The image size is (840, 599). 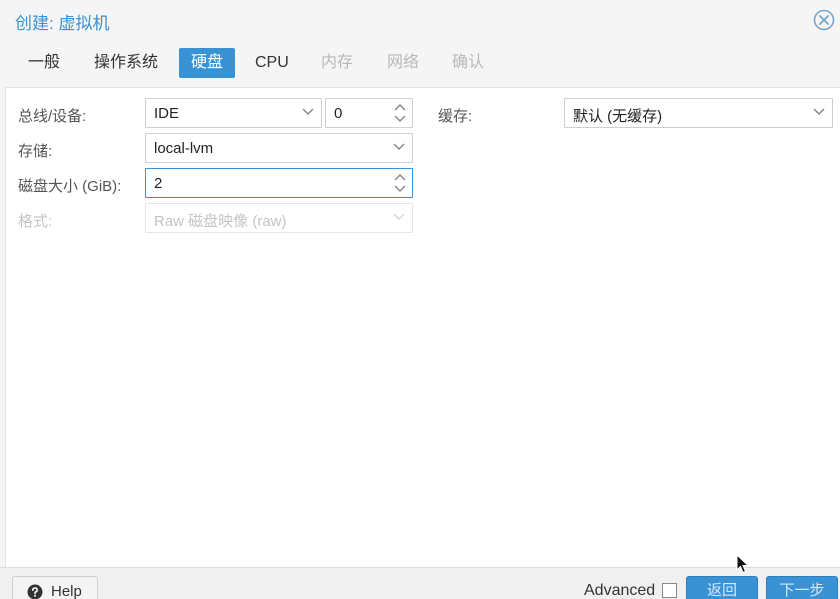 I want to click on storage-dropdown-trigger, so click(x=400, y=148).